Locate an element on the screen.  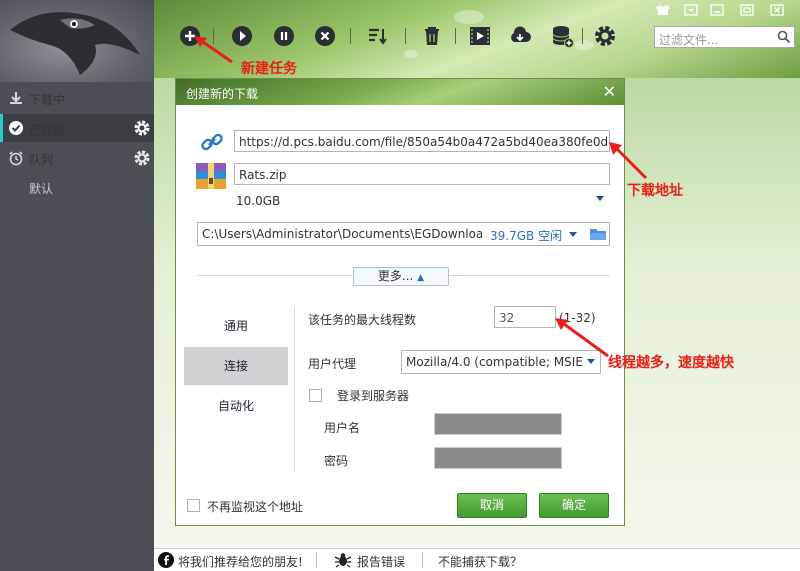
ok-button: 确定 is located at coordinates (574, 505).